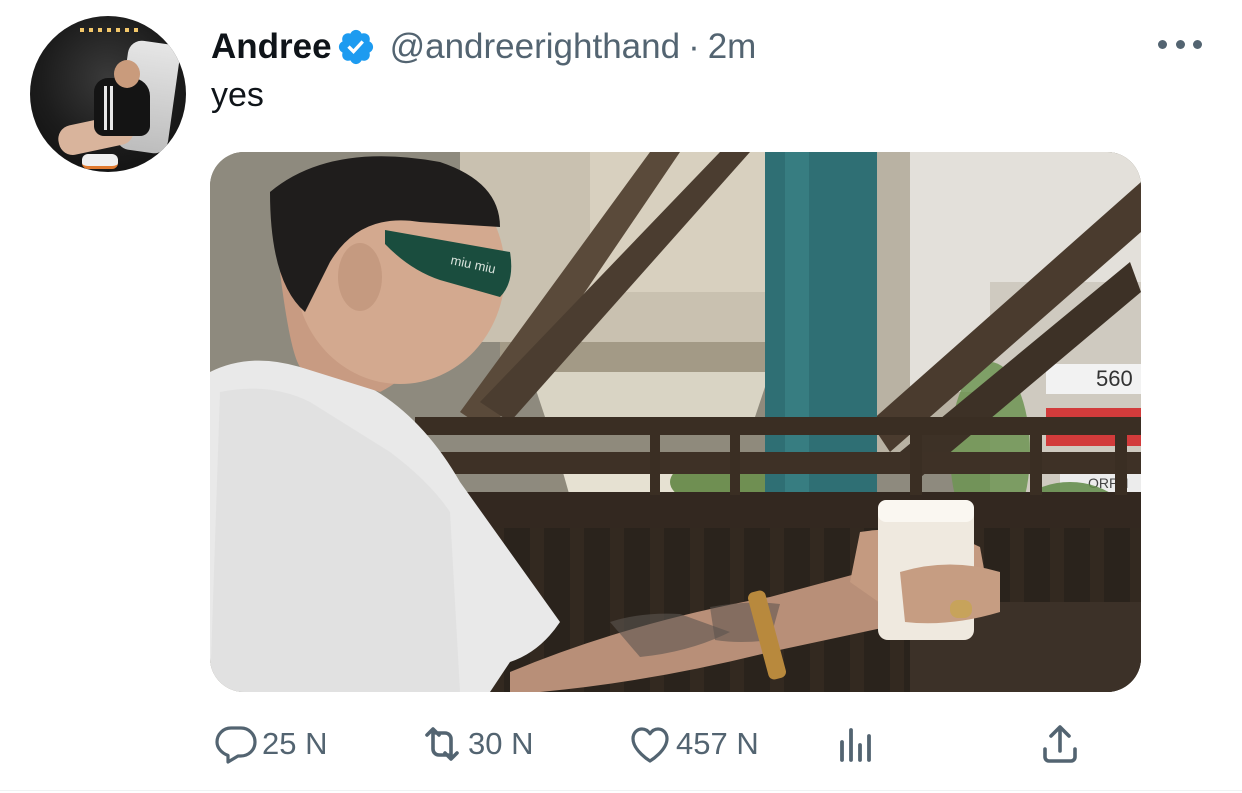 This screenshot has width=1242, height=793. I want to click on avatar-lights-decoration, so click(110, 30).